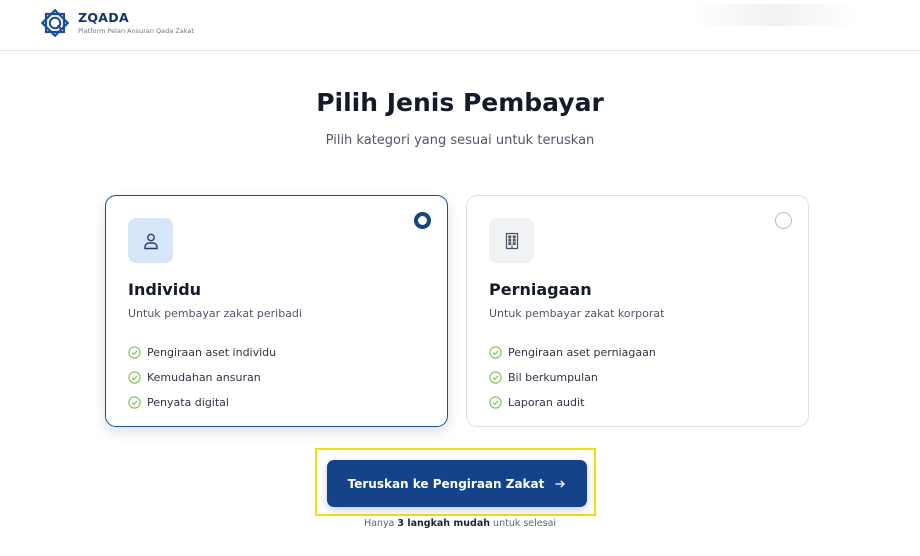 The width and height of the screenshot is (920, 556). I want to click on radio-individu, so click(422, 220).